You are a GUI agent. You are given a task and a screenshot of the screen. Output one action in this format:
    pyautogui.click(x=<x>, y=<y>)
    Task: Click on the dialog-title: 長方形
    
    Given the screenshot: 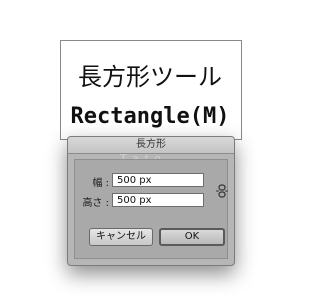 What is the action you would take?
    pyautogui.click(x=151, y=144)
    